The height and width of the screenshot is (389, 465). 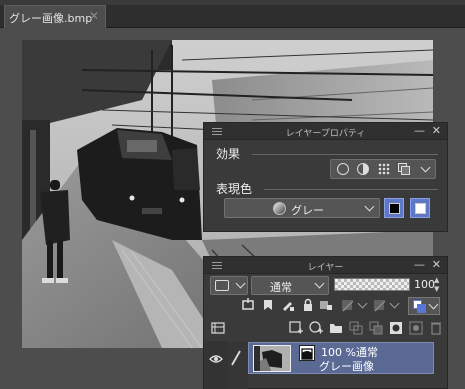 I want to click on blend-mode-dropdown: 通常, so click(x=290, y=285).